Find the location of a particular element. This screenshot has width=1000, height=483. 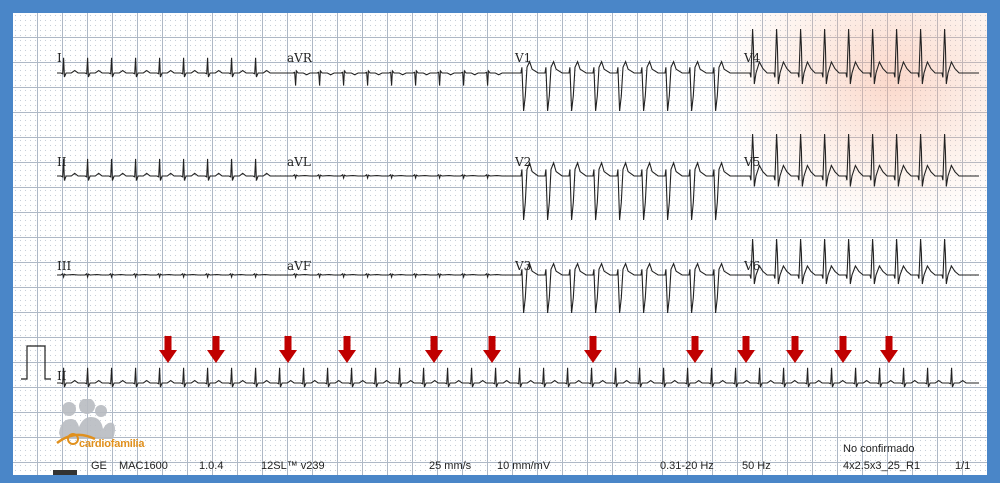

lead-label-aVL: aVL is located at coordinates (299, 162).